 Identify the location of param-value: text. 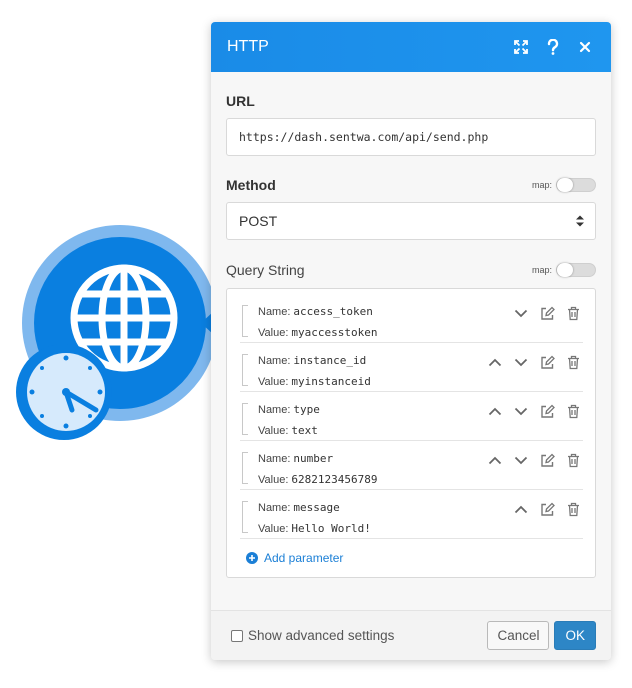
(304, 430).